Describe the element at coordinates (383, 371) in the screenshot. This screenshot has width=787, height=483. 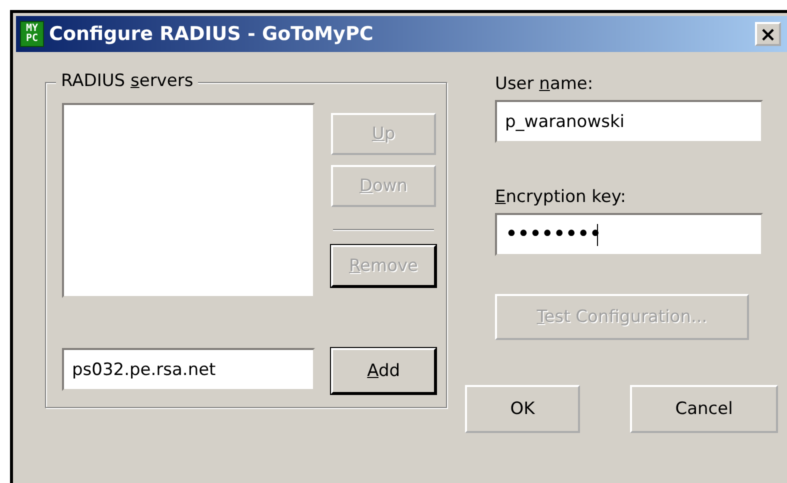
I see `add-button: Add` at that location.